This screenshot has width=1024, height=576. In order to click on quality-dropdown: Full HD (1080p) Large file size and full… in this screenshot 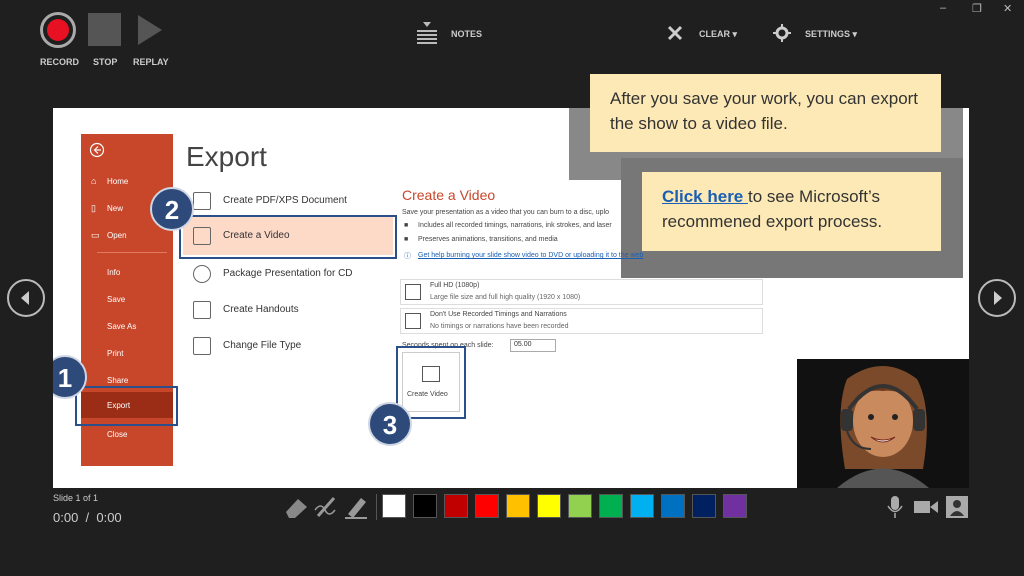, I will do `click(581, 292)`.